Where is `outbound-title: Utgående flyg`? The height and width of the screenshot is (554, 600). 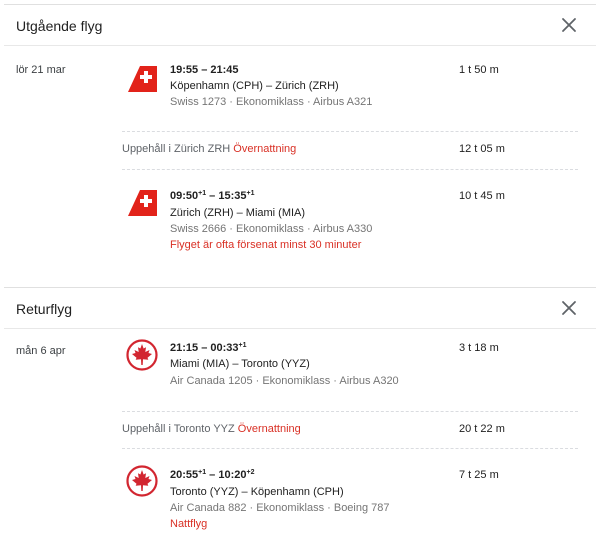 outbound-title: Utgående flyg is located at coordinates (59, 26).